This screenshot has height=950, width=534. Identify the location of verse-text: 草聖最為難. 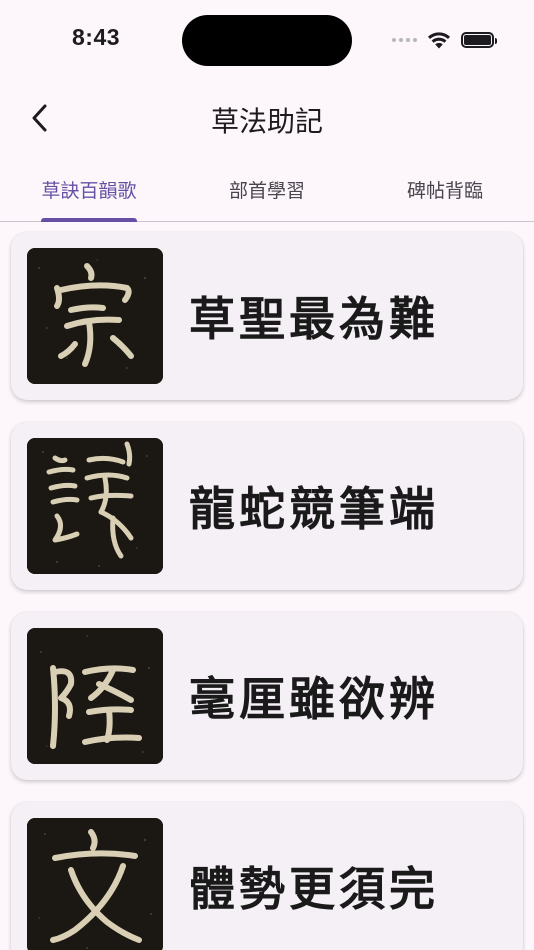
(314, 319).